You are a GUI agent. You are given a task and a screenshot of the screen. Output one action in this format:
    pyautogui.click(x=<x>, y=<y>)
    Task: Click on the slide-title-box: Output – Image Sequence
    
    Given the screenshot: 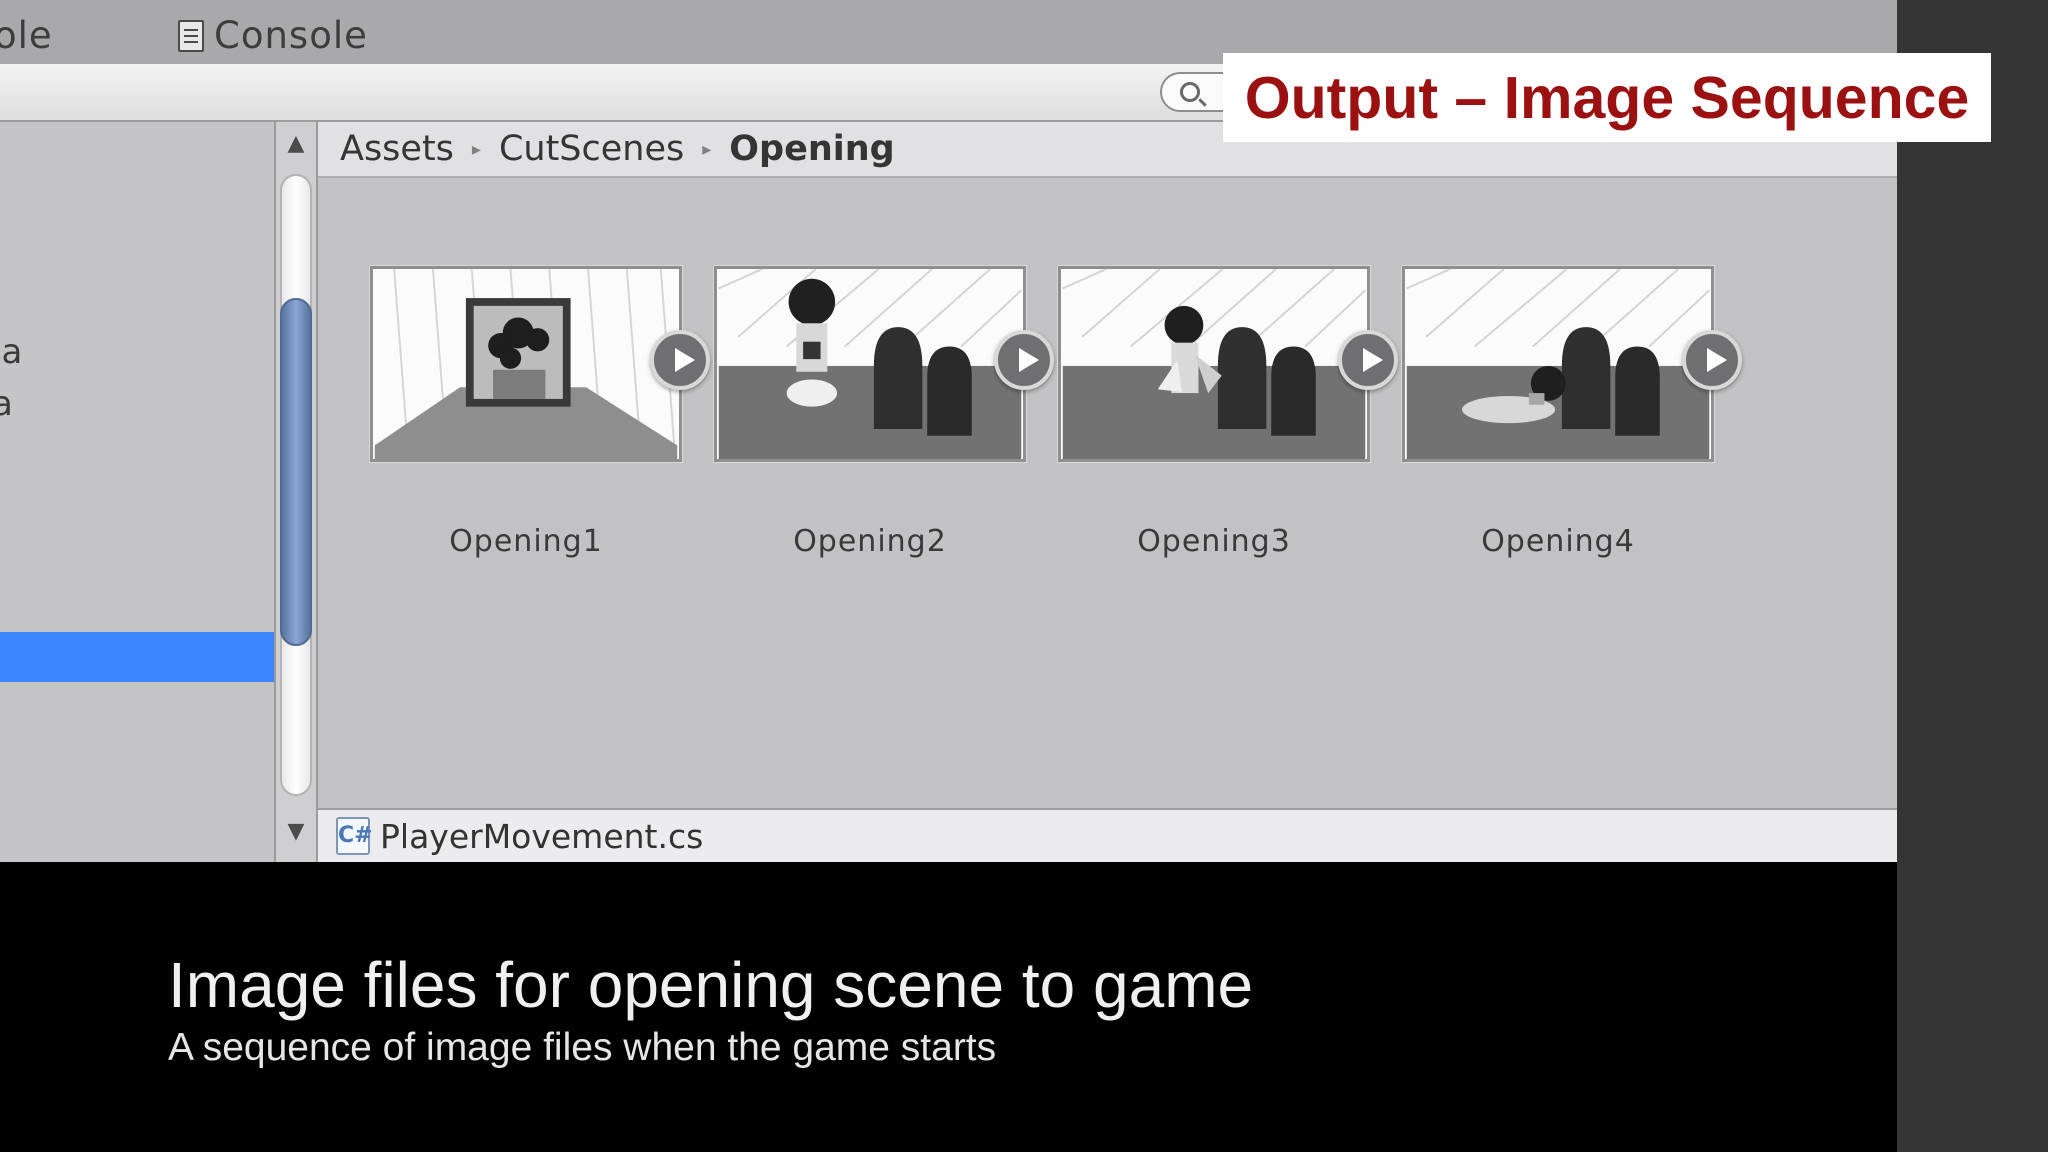 What is the action you would take?
    pyautogui.click(x=1607, y=97)
    